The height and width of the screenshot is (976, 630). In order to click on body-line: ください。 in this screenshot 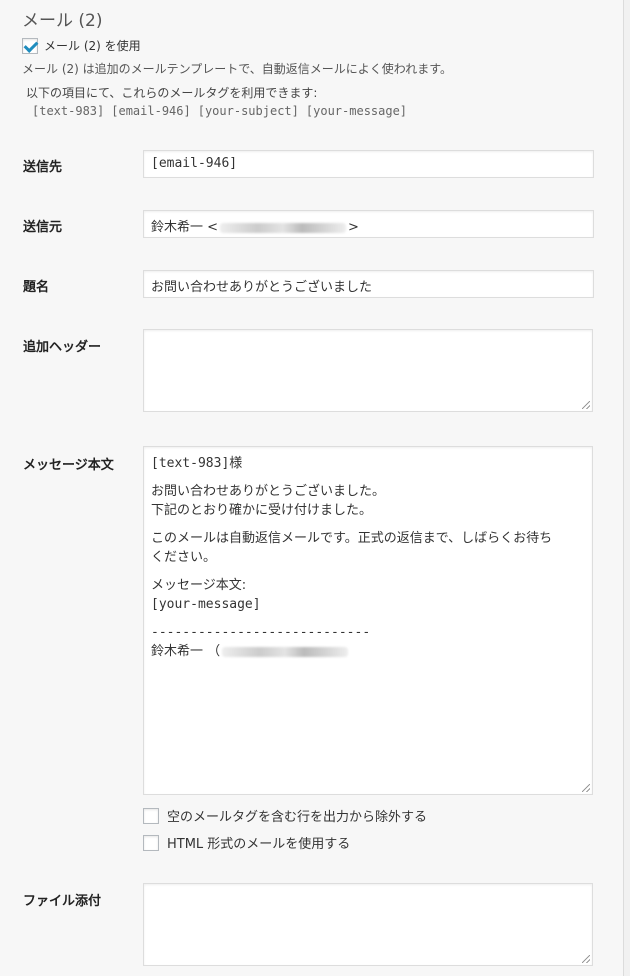, I will do `click(184, 557)`.